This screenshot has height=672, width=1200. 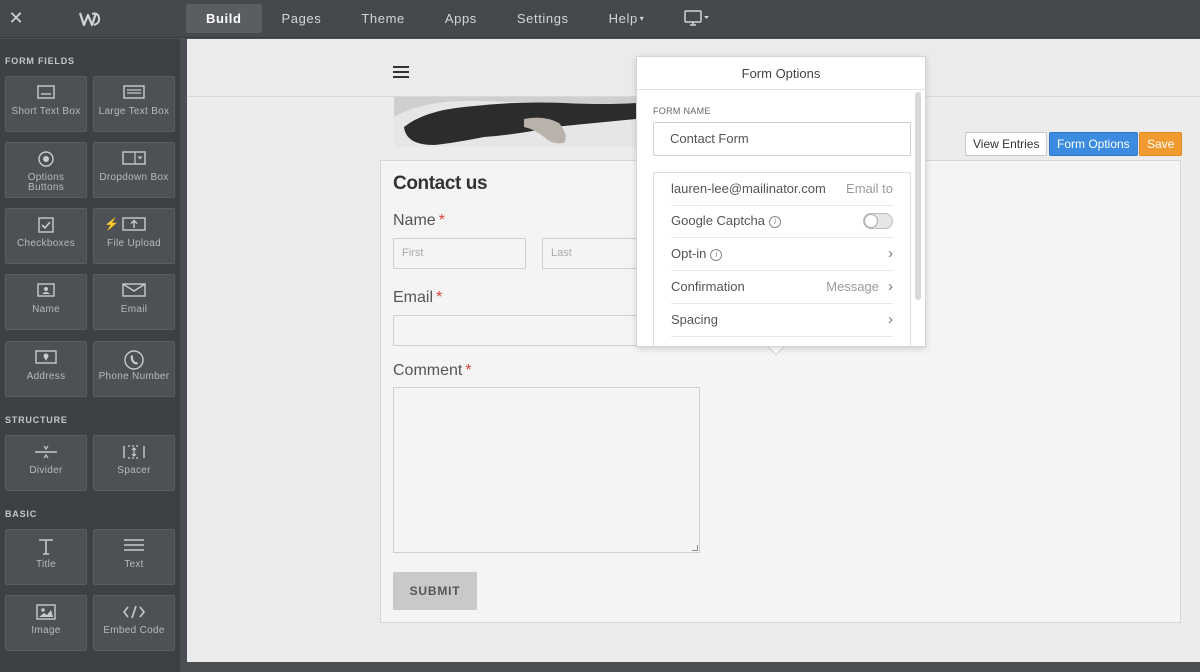 What do you see at coordinates (46, 361) in the screenshot?
I see `address-pin-icon` at bounding box center [46, 361].